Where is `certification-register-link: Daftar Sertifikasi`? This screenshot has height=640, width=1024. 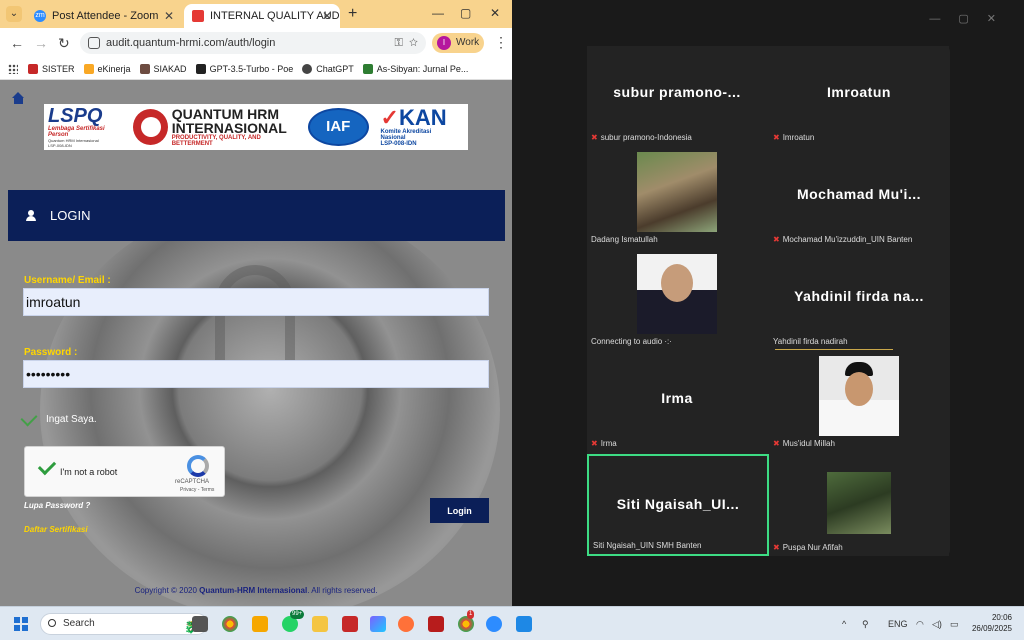 certification-register-link: Daftar Sertifikasi is located at coordinates (56, 529).